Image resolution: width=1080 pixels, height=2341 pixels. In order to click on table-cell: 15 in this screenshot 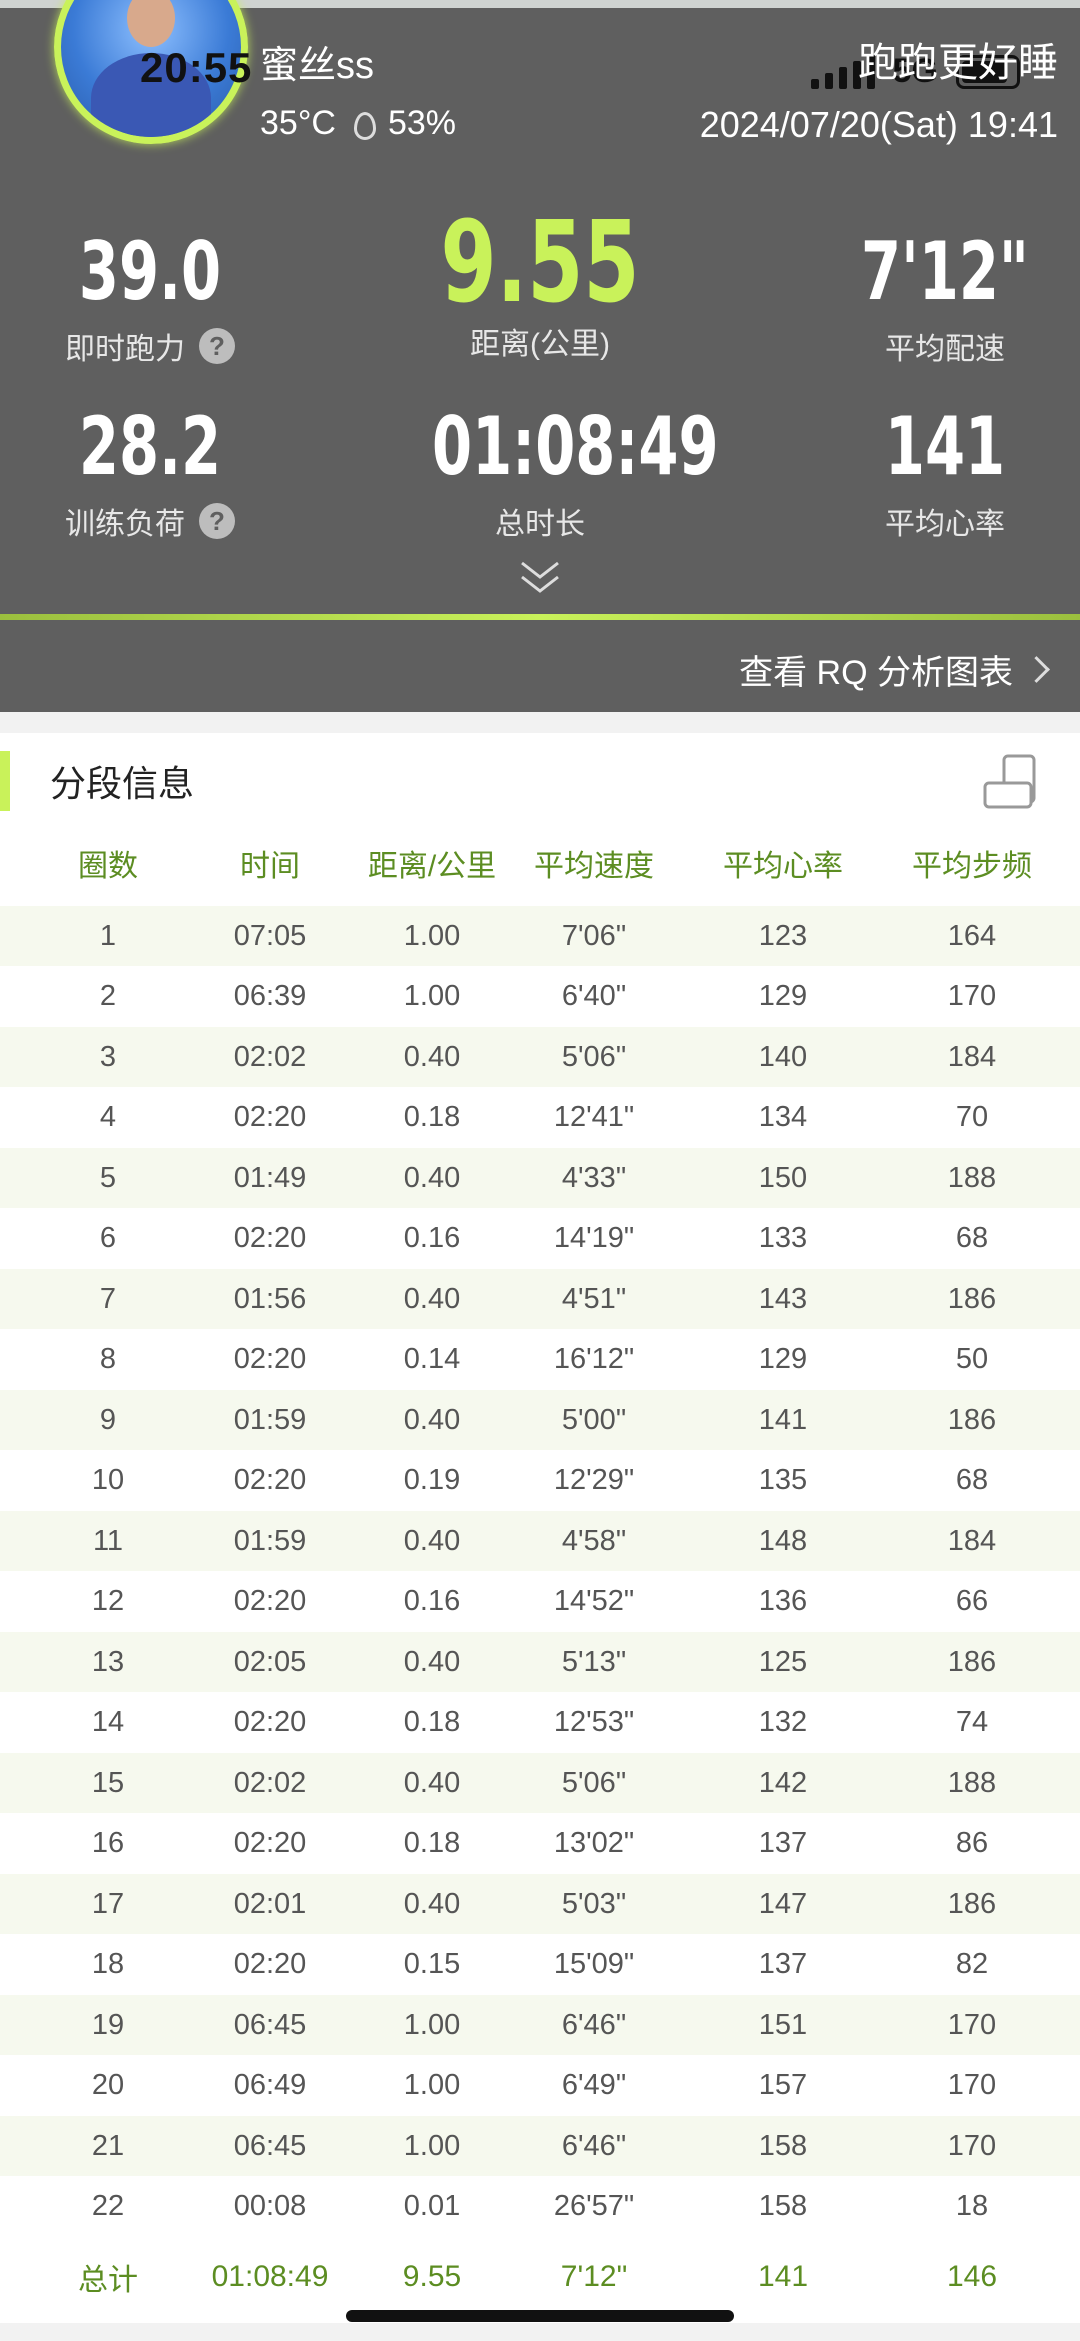, I will do `click(108, 1782)`.